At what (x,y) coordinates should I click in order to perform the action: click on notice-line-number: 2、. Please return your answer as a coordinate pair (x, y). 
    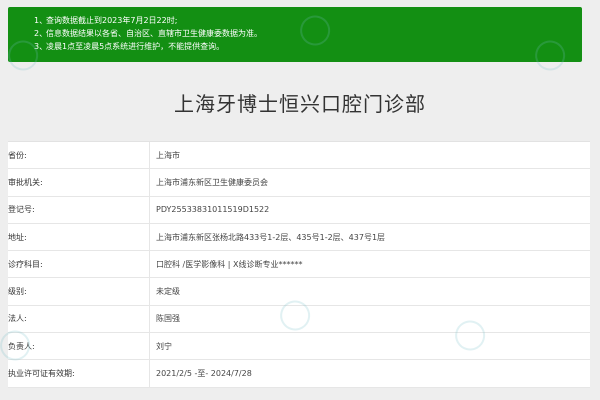
    Looking at the image, I should click on (41, 33).